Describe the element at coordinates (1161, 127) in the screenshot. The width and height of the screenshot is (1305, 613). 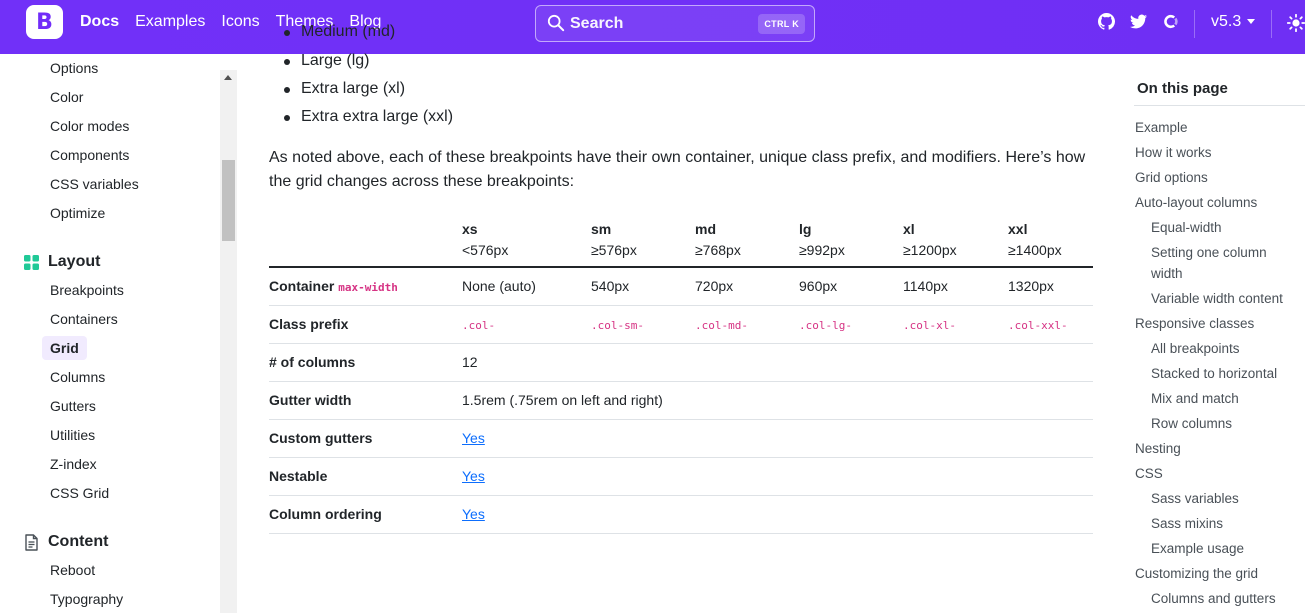
I see `toc-item-example: Example` at that location.